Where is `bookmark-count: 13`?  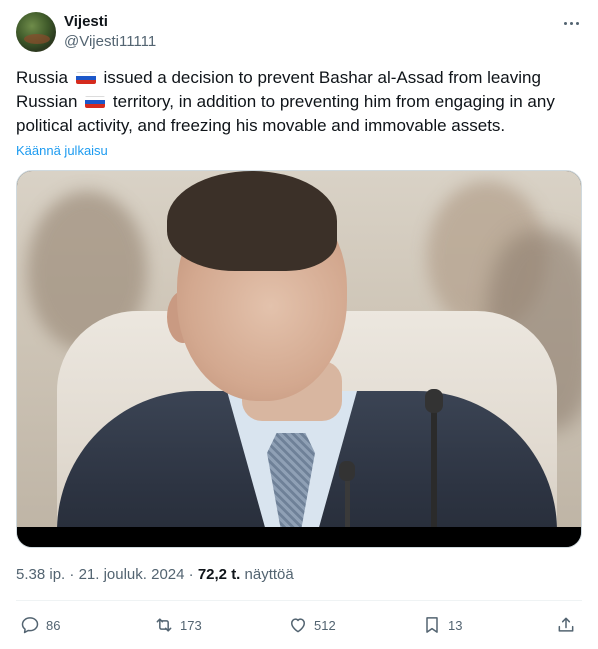 bookmark-count: 13 is located at coordinates (455, 625).